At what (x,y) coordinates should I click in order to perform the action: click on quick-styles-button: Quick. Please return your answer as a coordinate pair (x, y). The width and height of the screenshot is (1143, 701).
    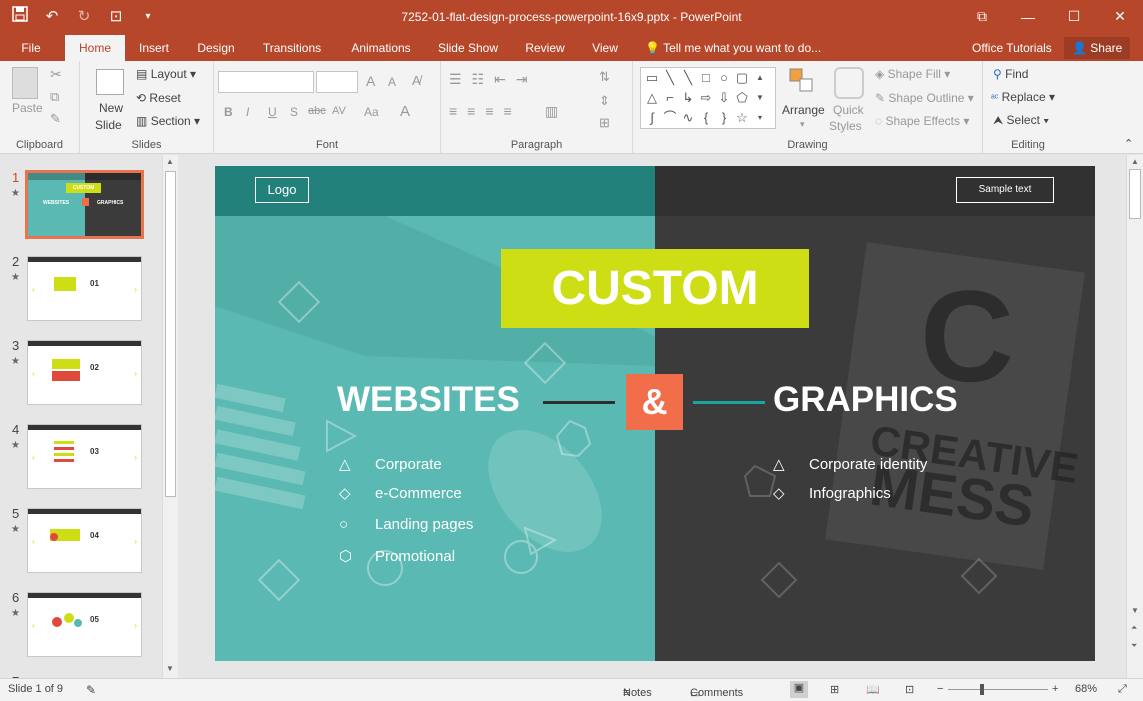
    Looking at the image, I should click on (848, 110).